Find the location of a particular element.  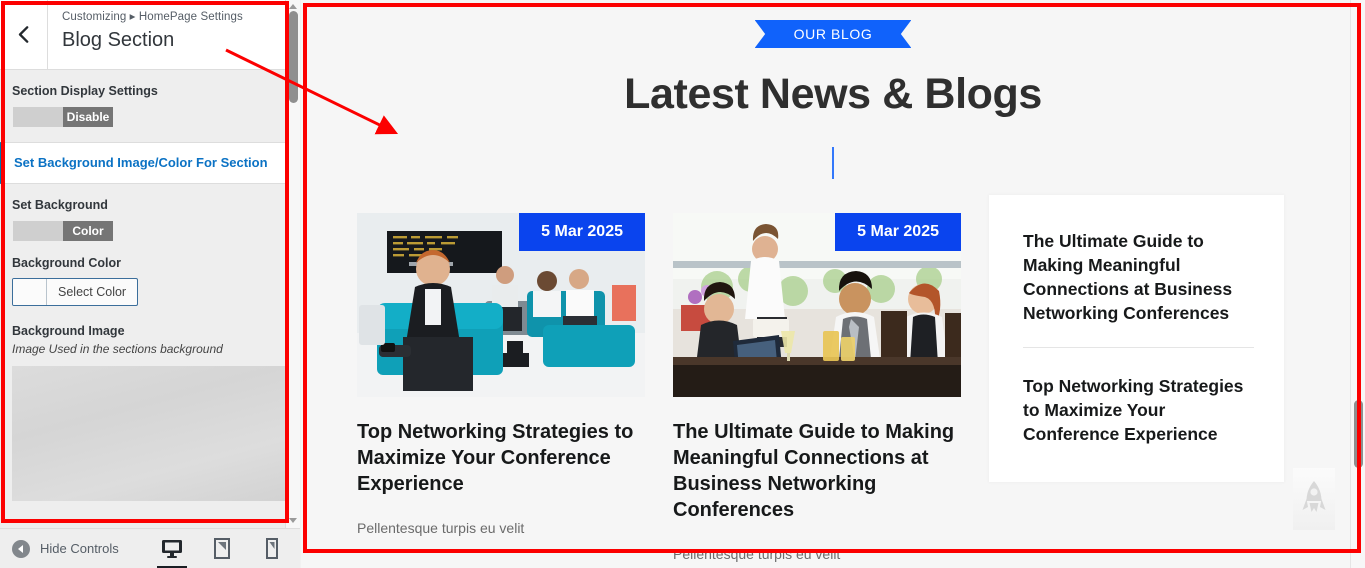

device-preview-group is located at coordinates (228, 552).